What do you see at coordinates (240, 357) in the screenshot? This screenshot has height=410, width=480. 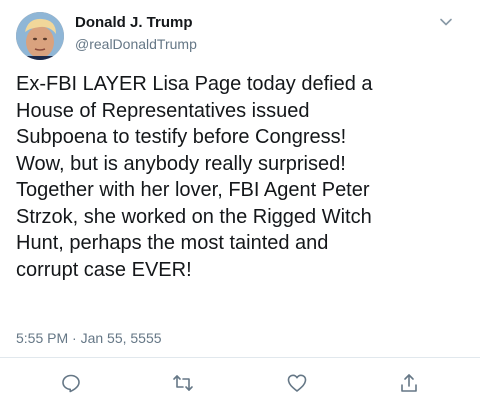 I see `divider` at bounding box center [240, 357].